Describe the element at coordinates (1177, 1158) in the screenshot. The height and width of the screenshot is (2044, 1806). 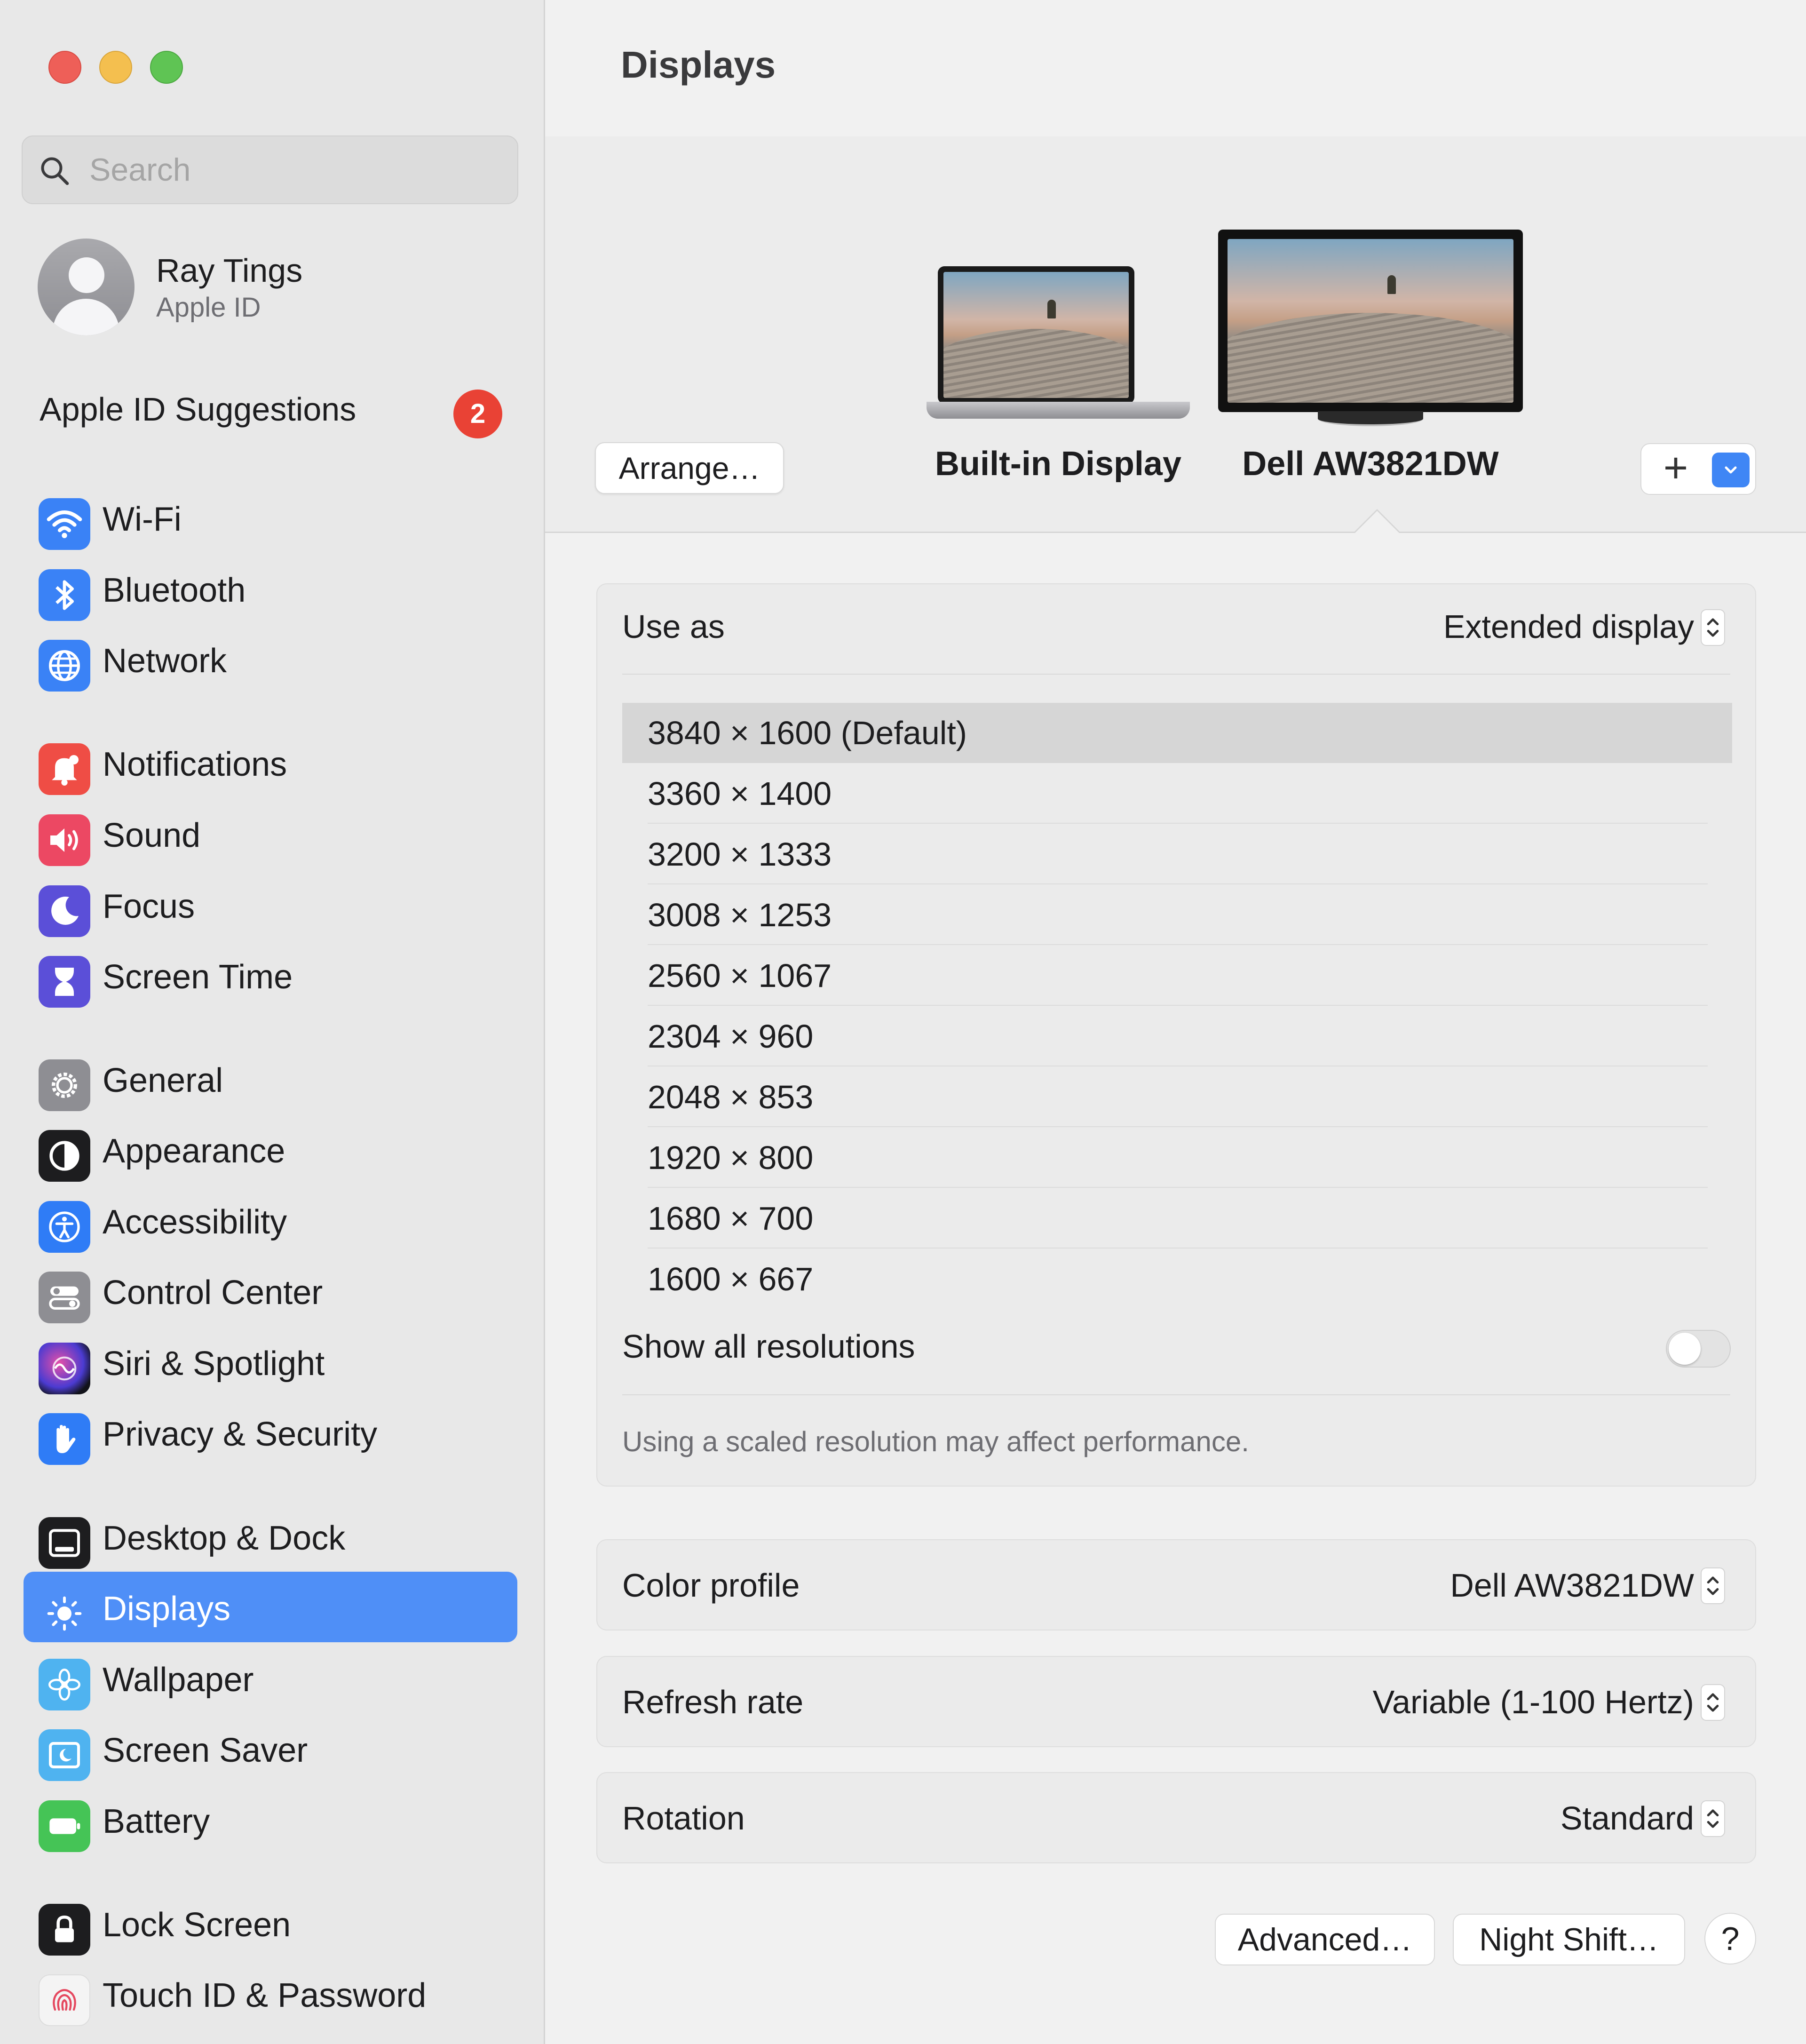
I see `resolution-option: 1920 × 800` at that location.